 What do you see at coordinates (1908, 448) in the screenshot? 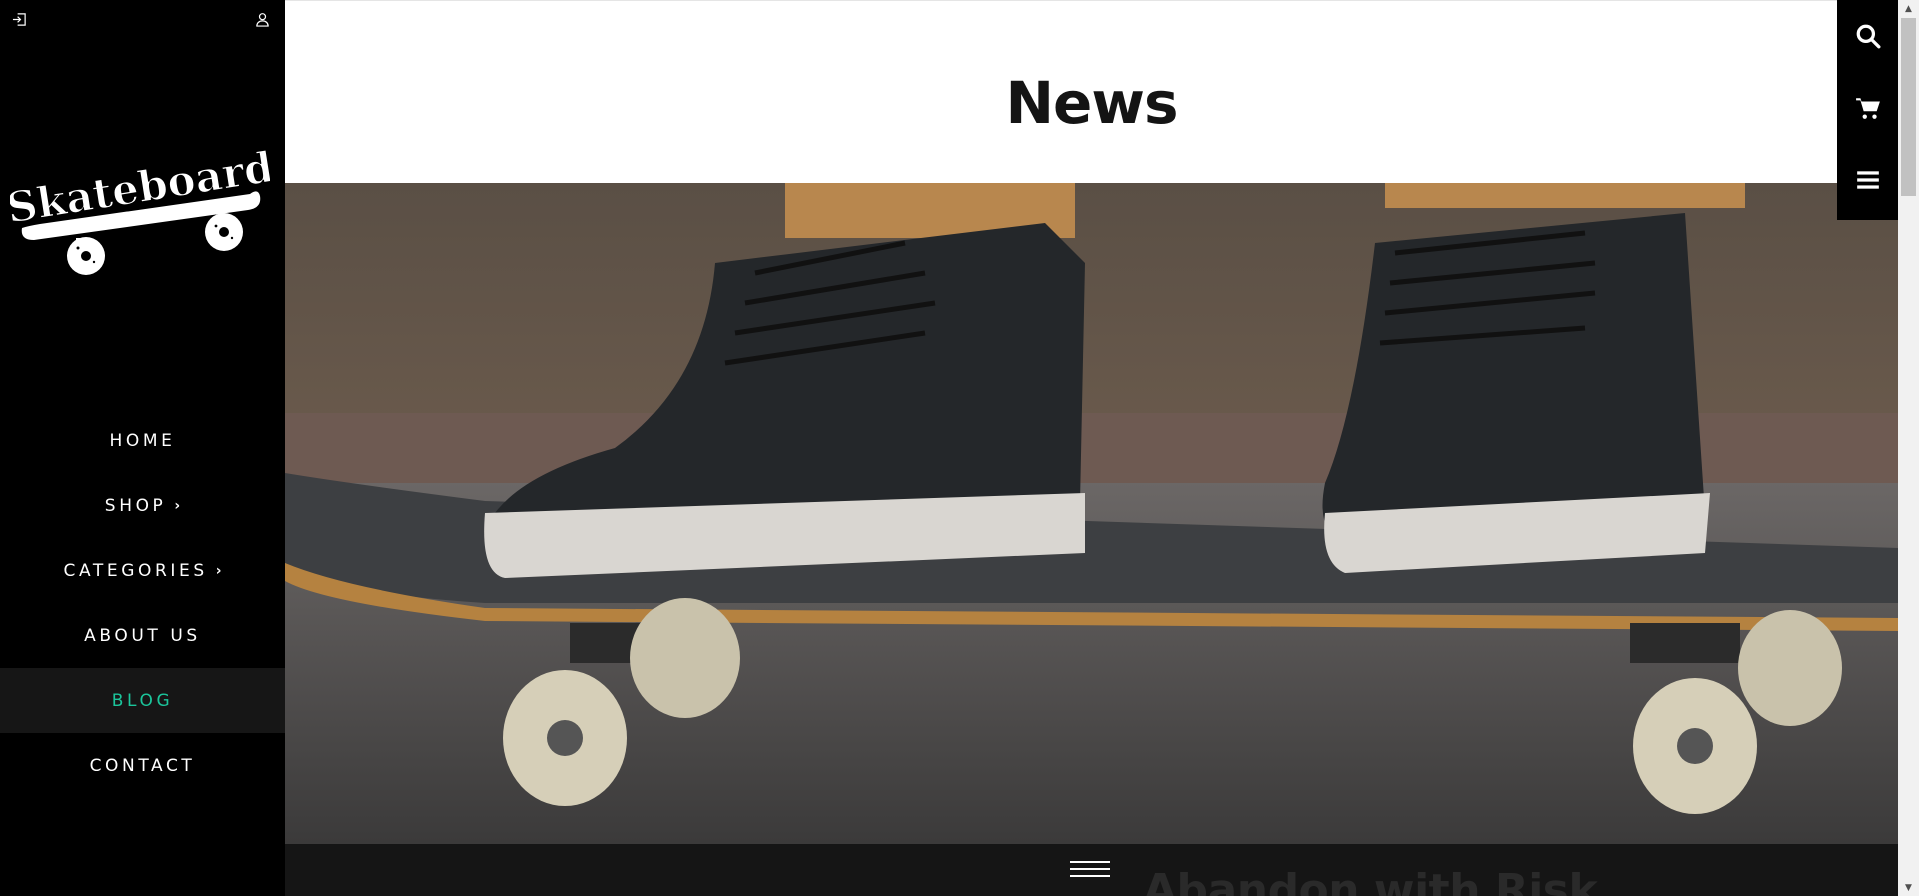
I see `page-scrollbar: ▲ ▼` at bounding box center [1908, 448].